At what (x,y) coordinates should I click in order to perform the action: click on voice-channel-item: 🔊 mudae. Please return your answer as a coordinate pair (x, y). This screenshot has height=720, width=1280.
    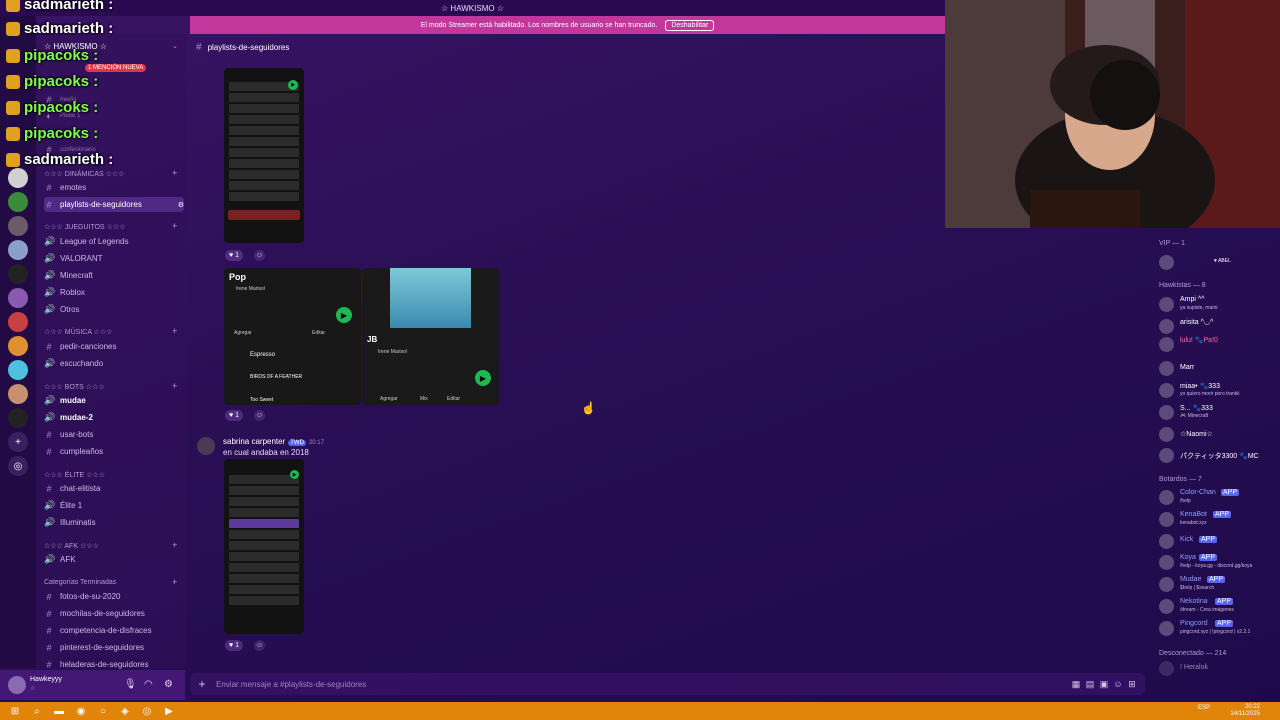
    Looking at the image, I should click on (114, 400).